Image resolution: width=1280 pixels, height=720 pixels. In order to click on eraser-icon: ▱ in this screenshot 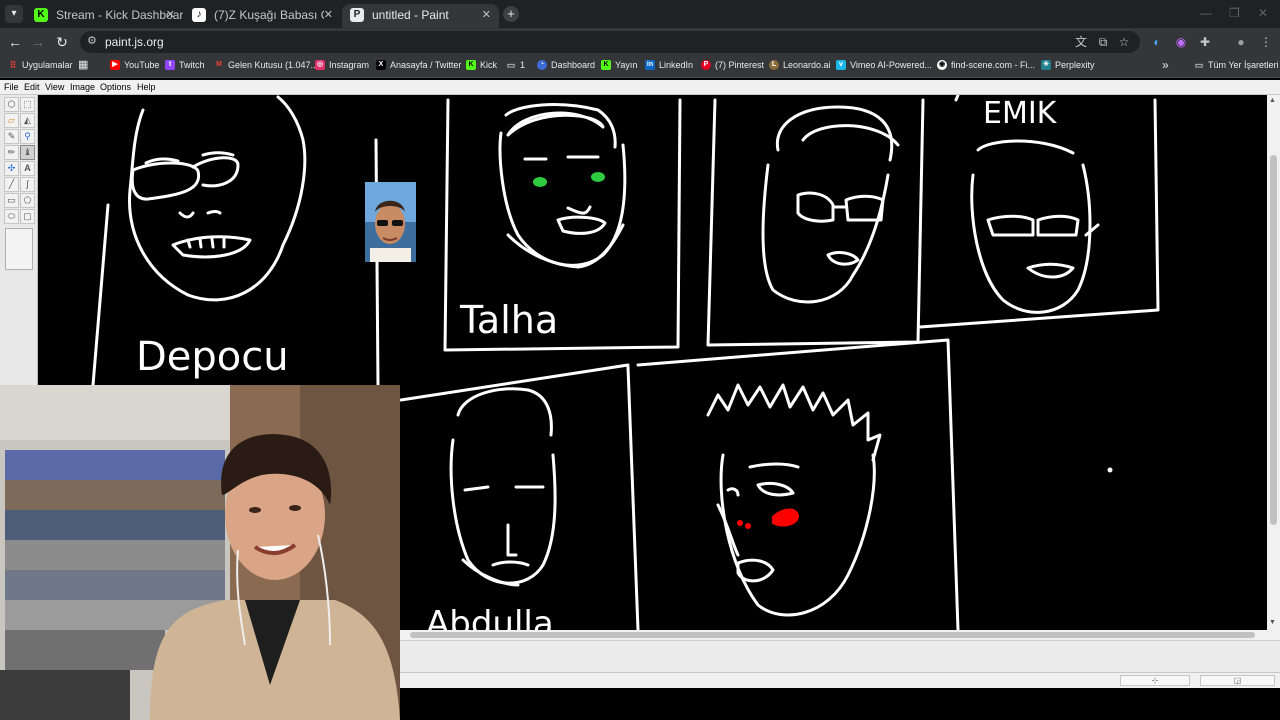, I will do `click(11, 120)`.